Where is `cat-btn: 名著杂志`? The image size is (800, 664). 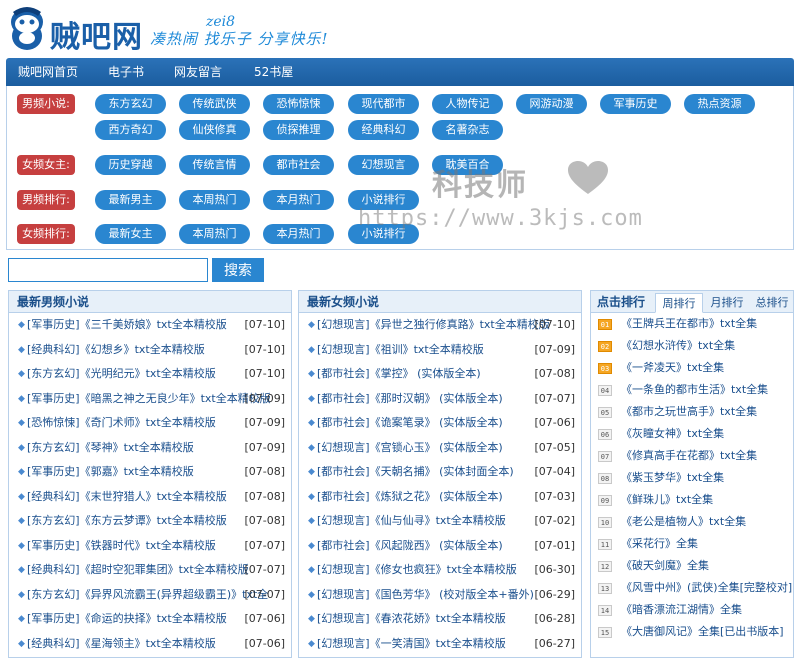 cat-btn: 名著杂志 is located at coordinates (467, 130).